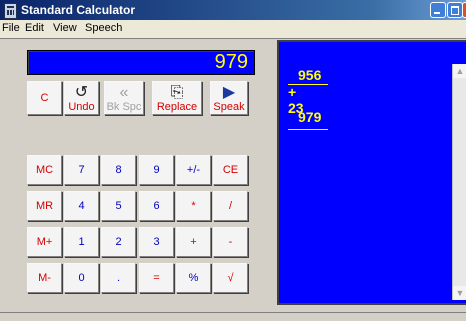 The image size is (466, 321). Describe the element at coordinates (233, 38) in the screenshot. I see `menu-divider` at that location.